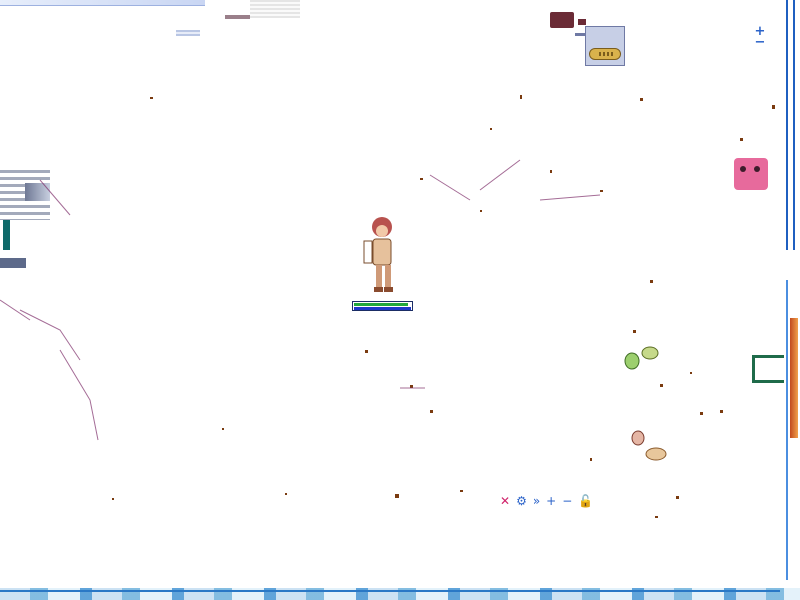  I want to click on sp-fill, so click(382, 308).